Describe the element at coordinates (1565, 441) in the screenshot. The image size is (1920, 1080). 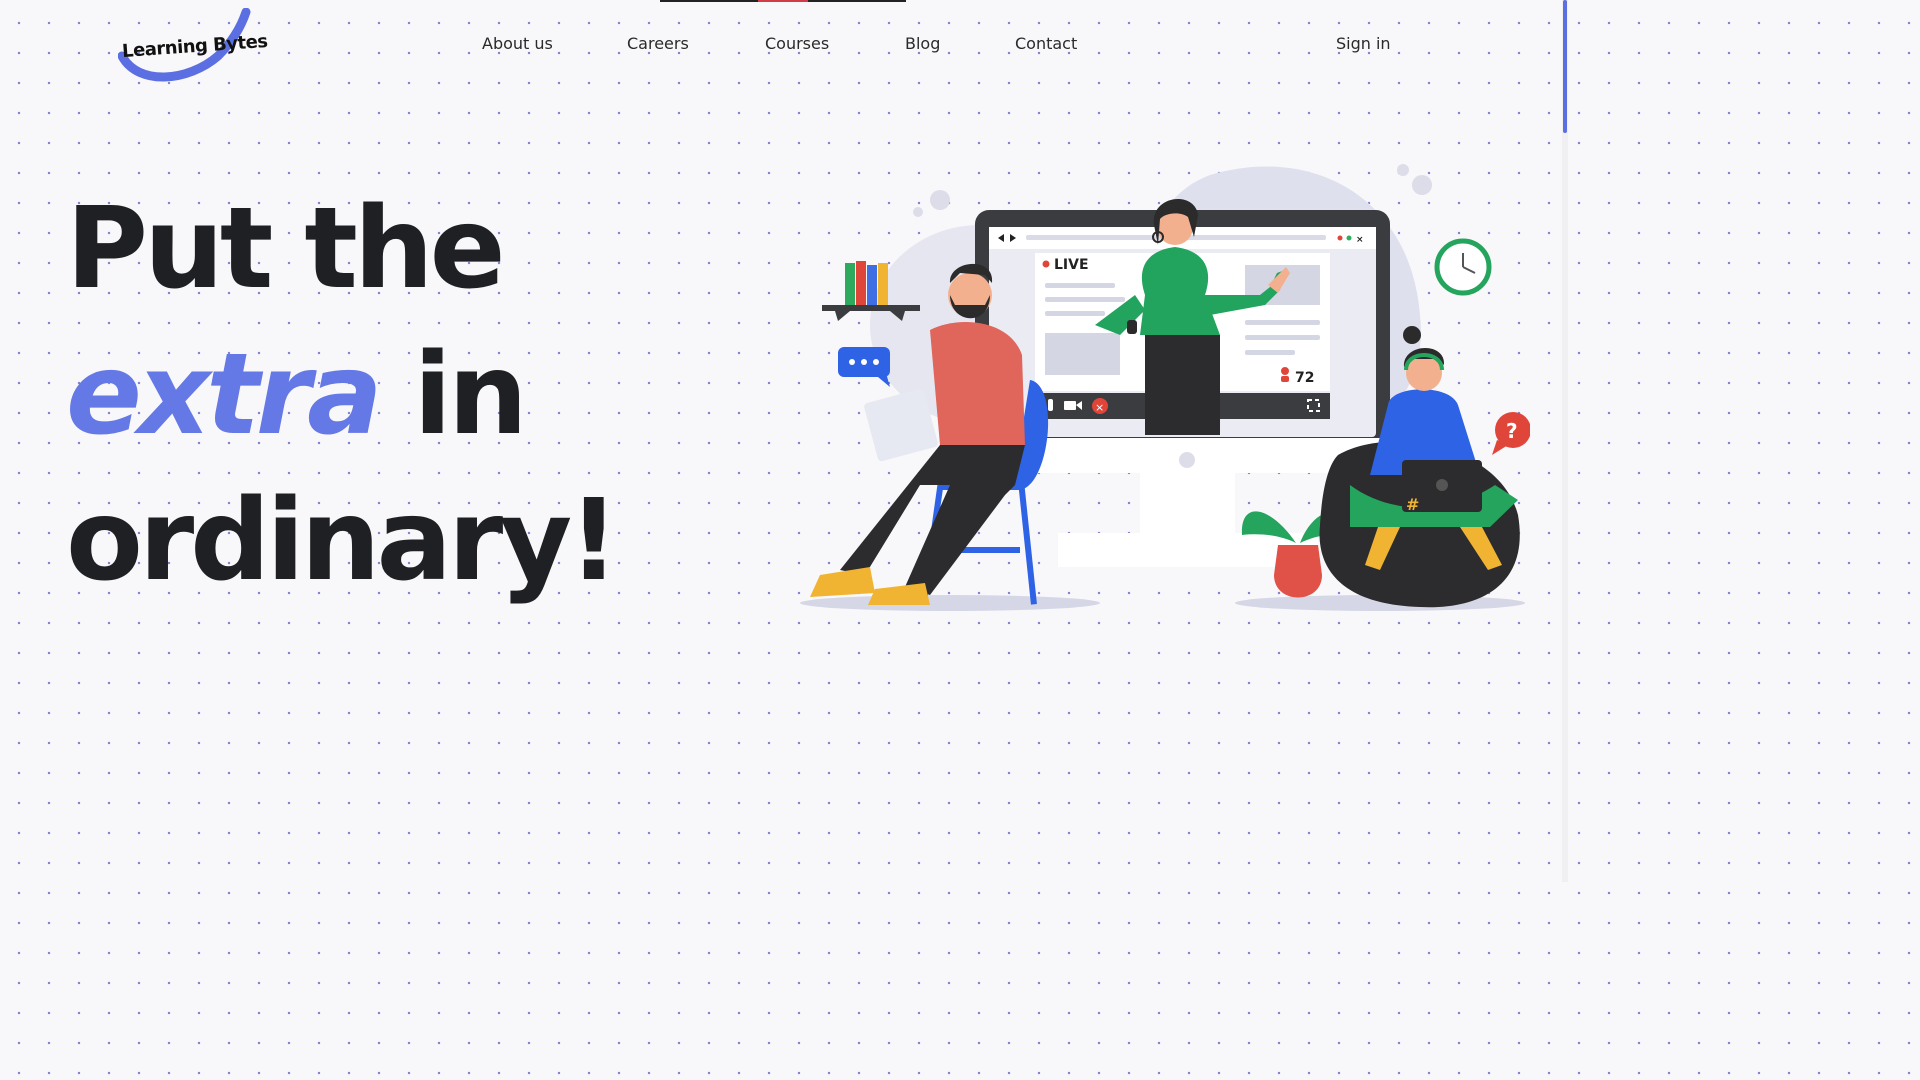
I see `scrollbar` at that location.